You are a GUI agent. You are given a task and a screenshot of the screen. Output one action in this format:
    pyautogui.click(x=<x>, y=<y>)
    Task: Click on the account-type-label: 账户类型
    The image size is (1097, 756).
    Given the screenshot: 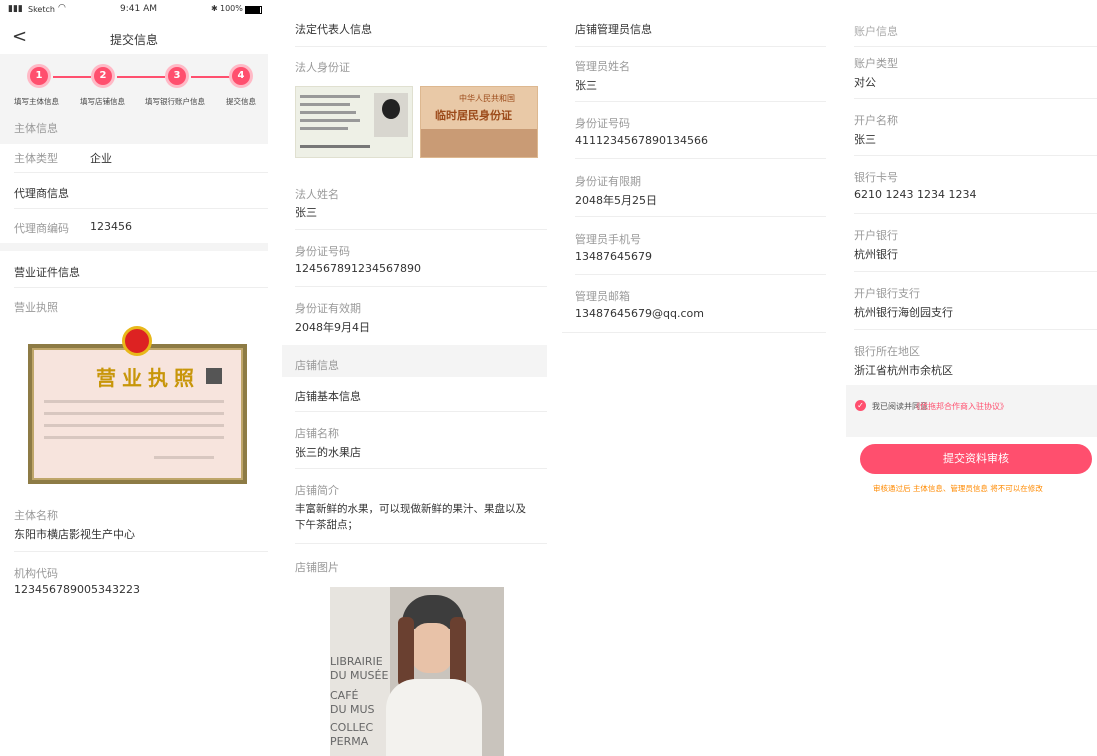 What is the action you would take?
    pyautogui.click(x=876, y=63)
    